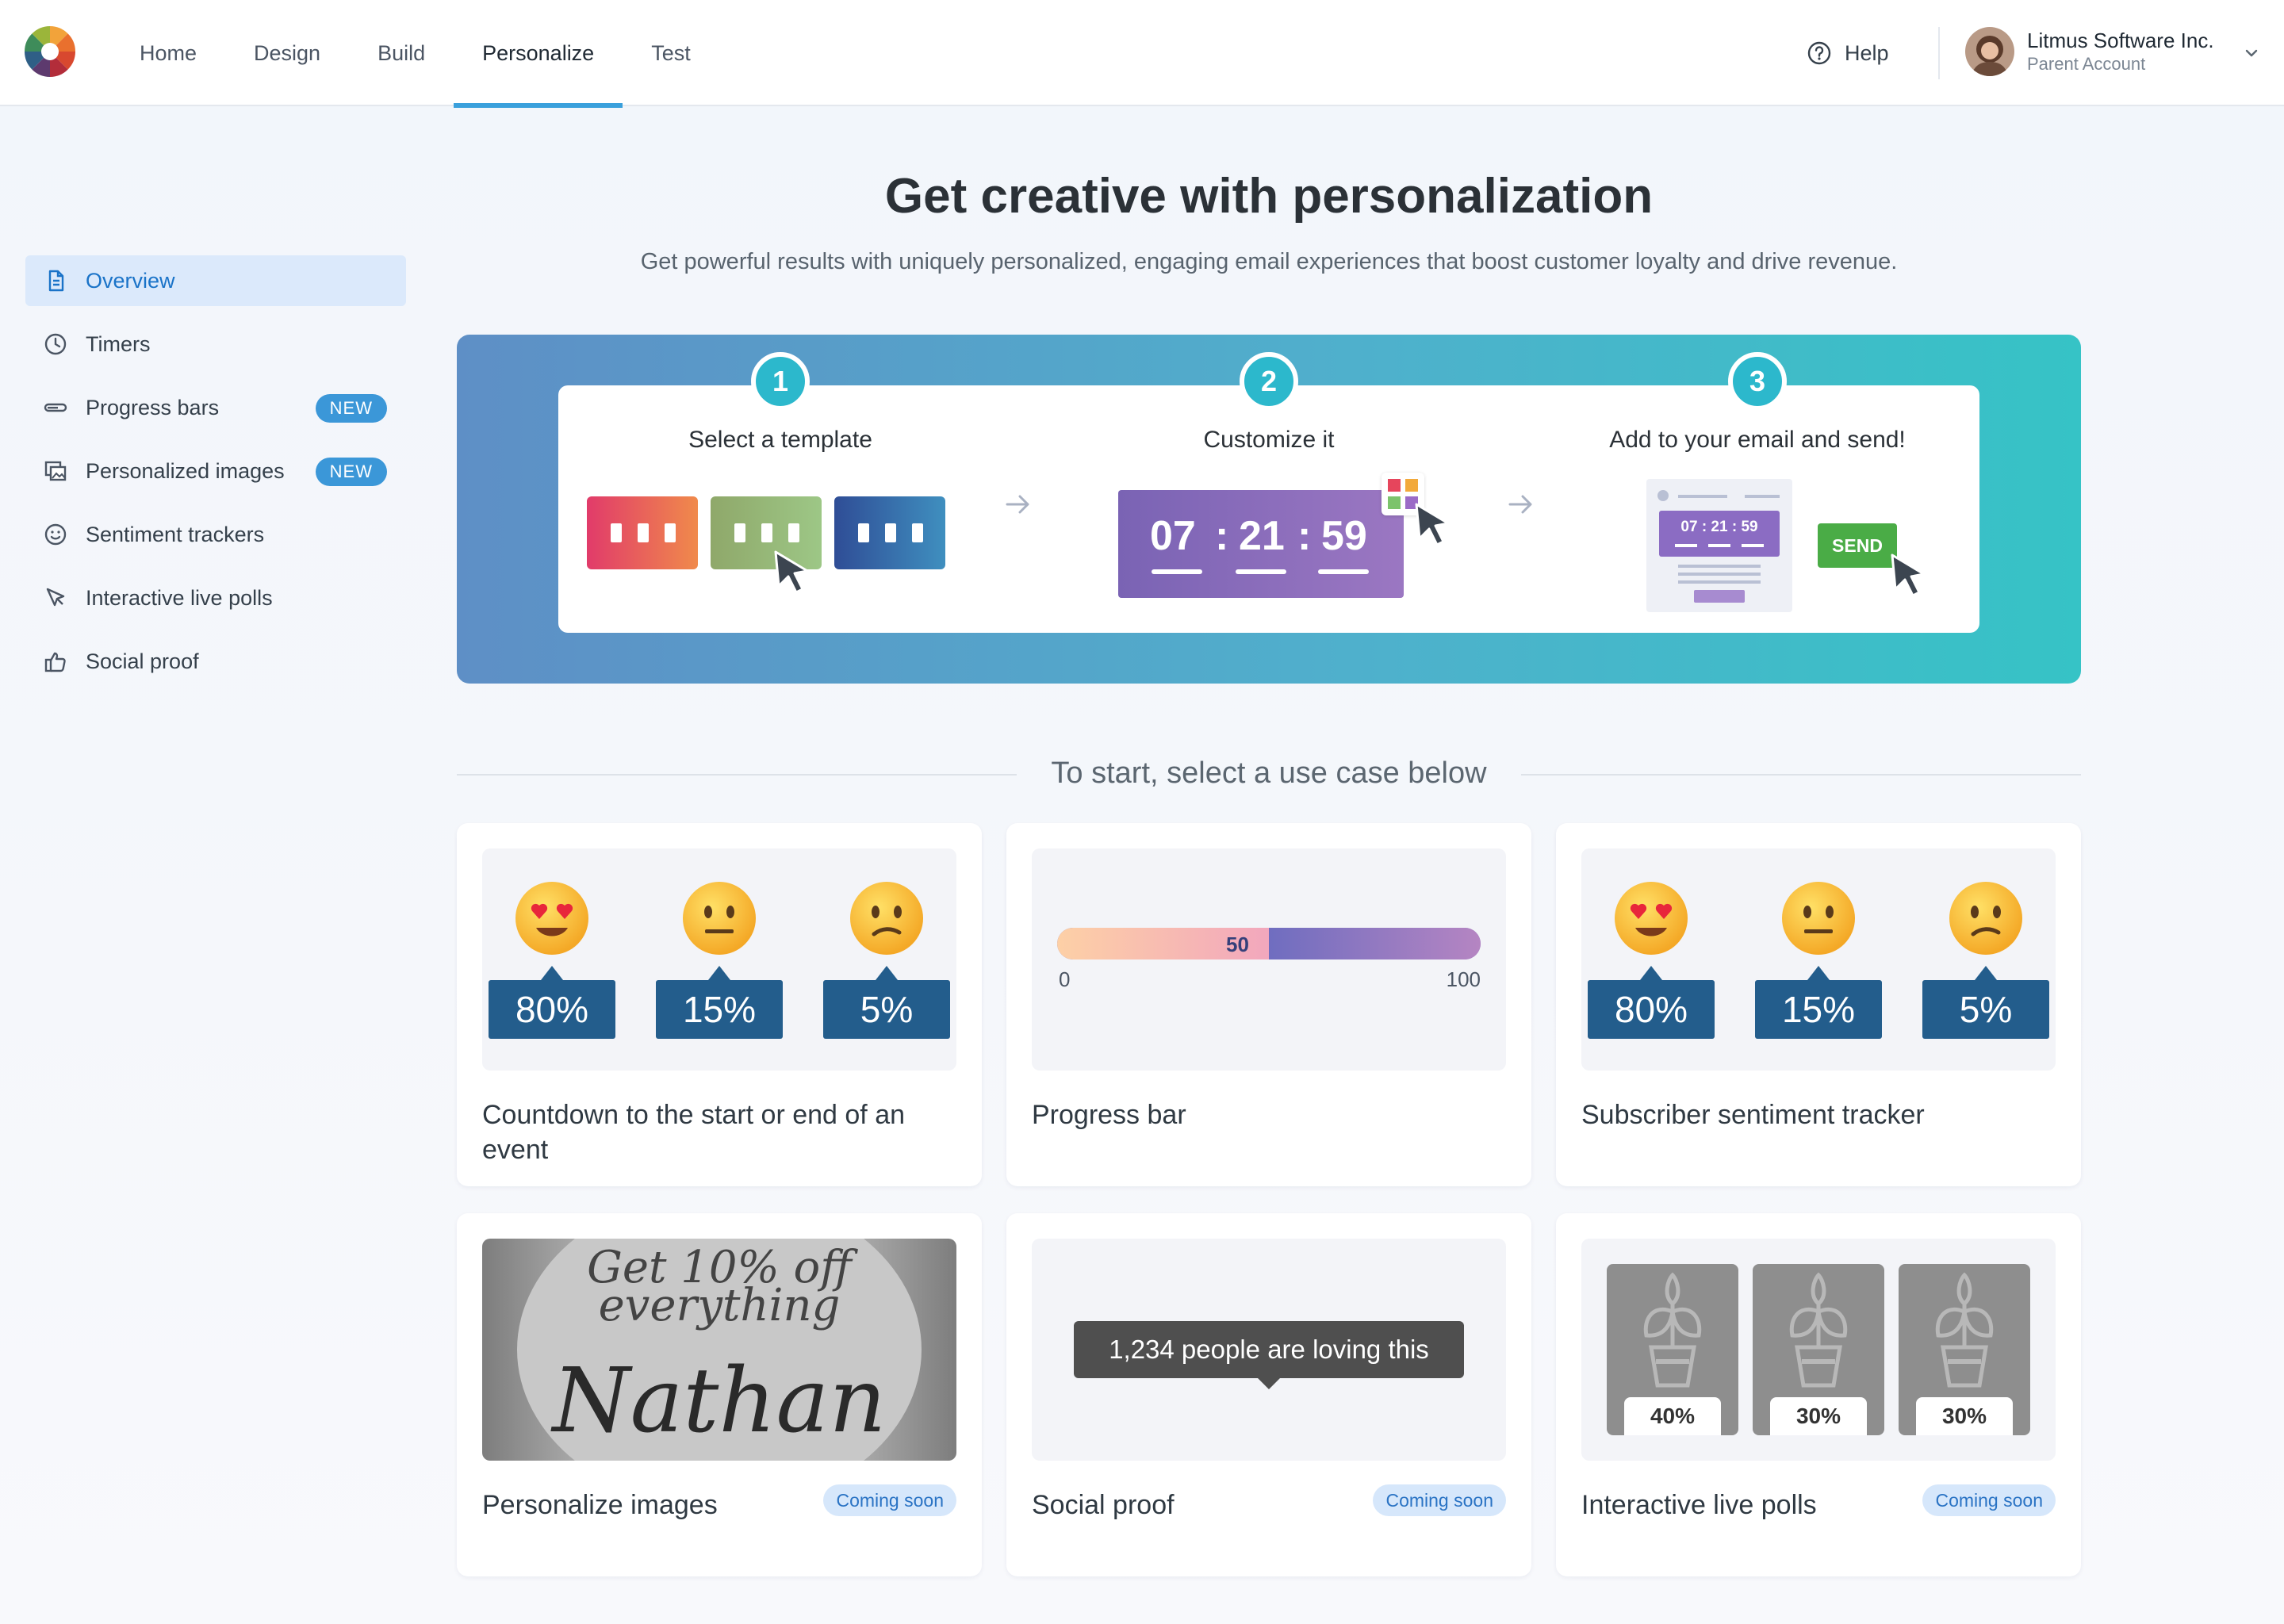 This screenshot has height=1624, width=2284. Describe the element at coordinates (1989, 1500) in the screenshot. I see `coming-soon-badge: Coming soon` at that location.